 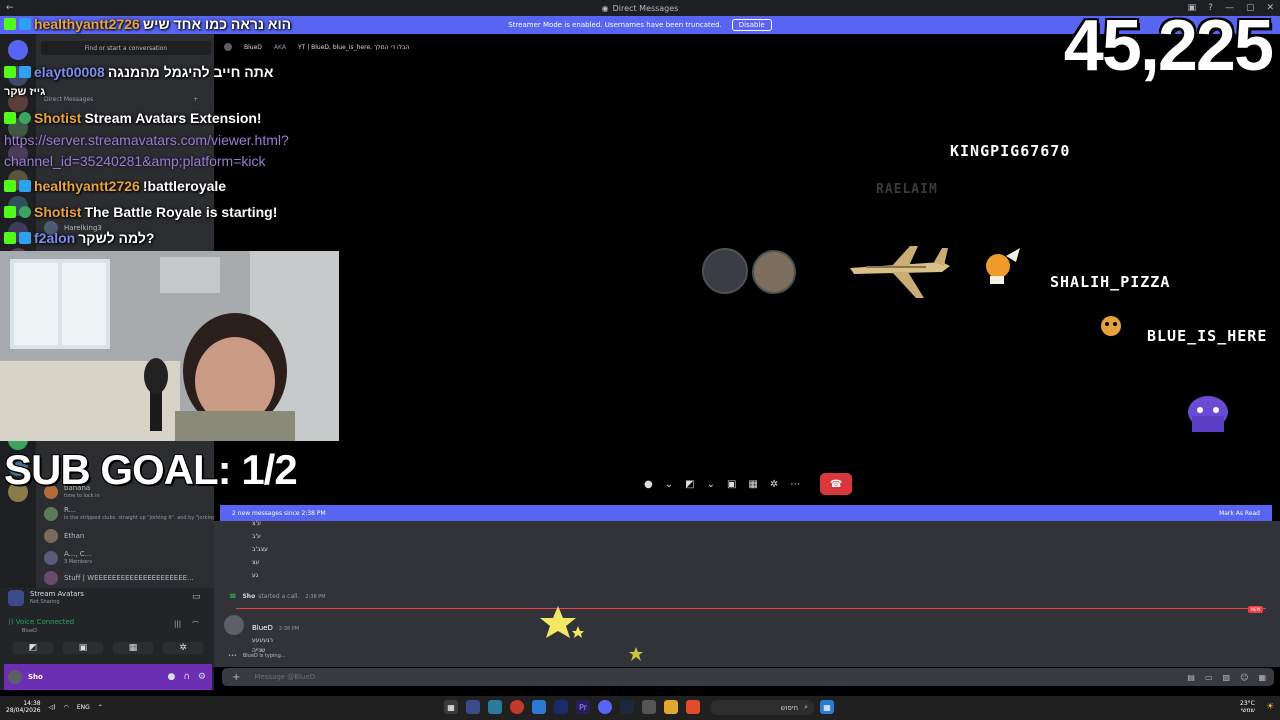 I want to click on call-controls: ● ⌄ ◩ ⌄ ▣ ▦ ✲ ⋯ ☎, so click(x=748, y=484).